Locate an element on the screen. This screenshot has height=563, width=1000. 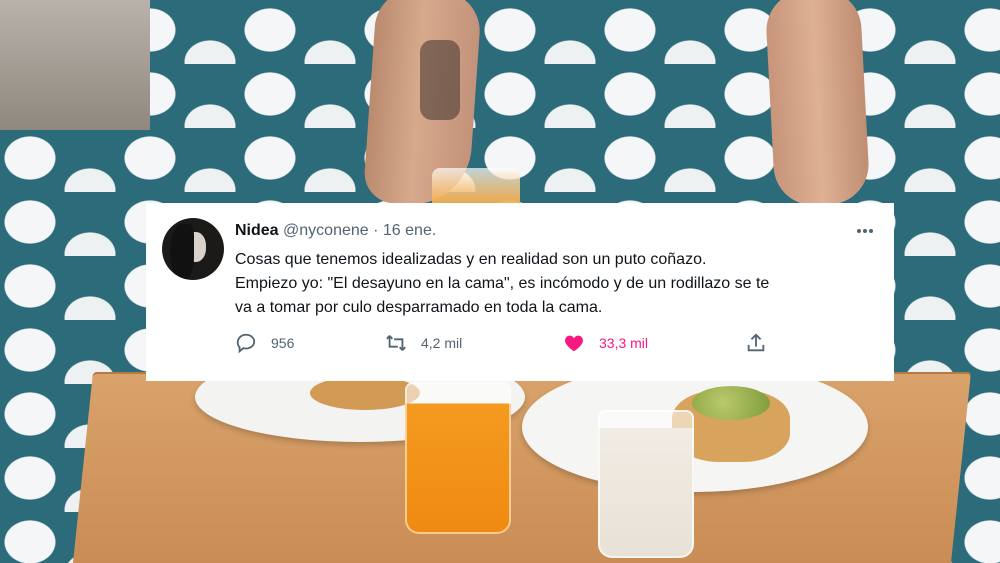
reply-count: 956 is located at coordinates (283, 343).